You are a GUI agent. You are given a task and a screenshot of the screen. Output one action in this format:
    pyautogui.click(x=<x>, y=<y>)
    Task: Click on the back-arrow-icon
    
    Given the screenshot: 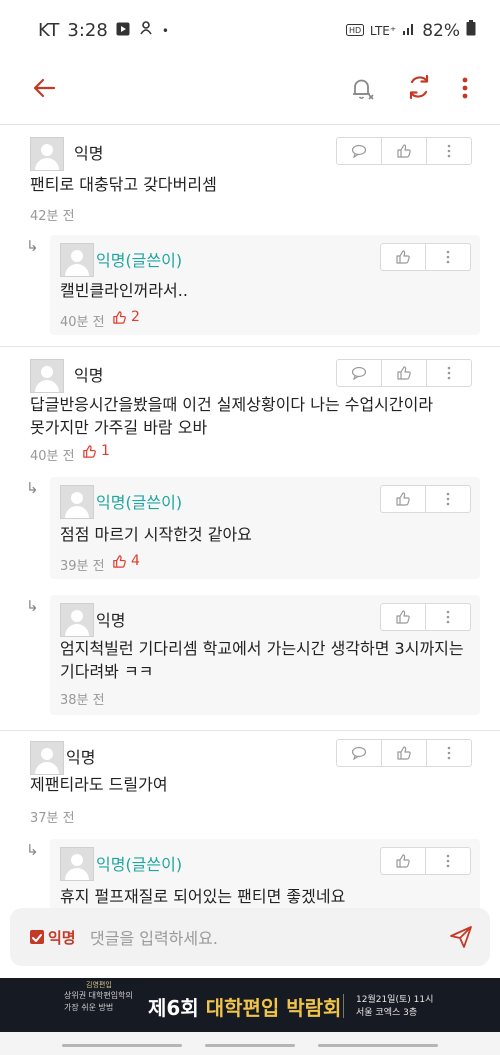 What is the action you would take?
    pyautogui.click(x=44, y=88)
    